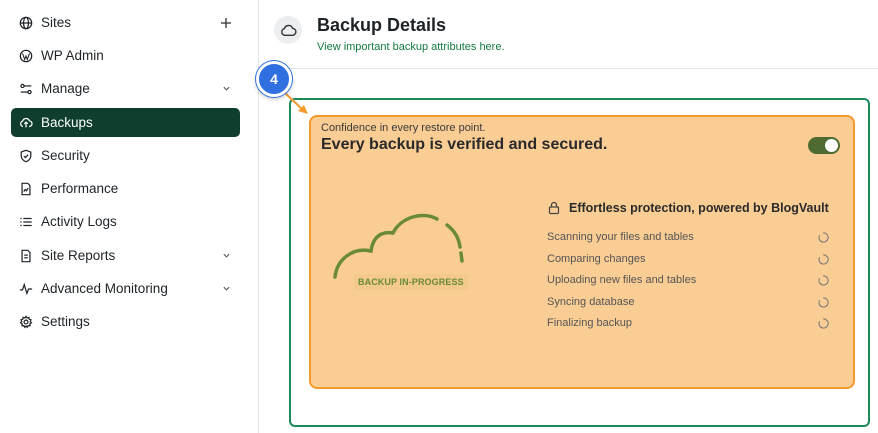 The width and height of the screenshot is (878, 433). What do you see at coordinates (382, 25) in the screenshot?
I see `page-title: Backup Details` at bounding box center [382, 25].